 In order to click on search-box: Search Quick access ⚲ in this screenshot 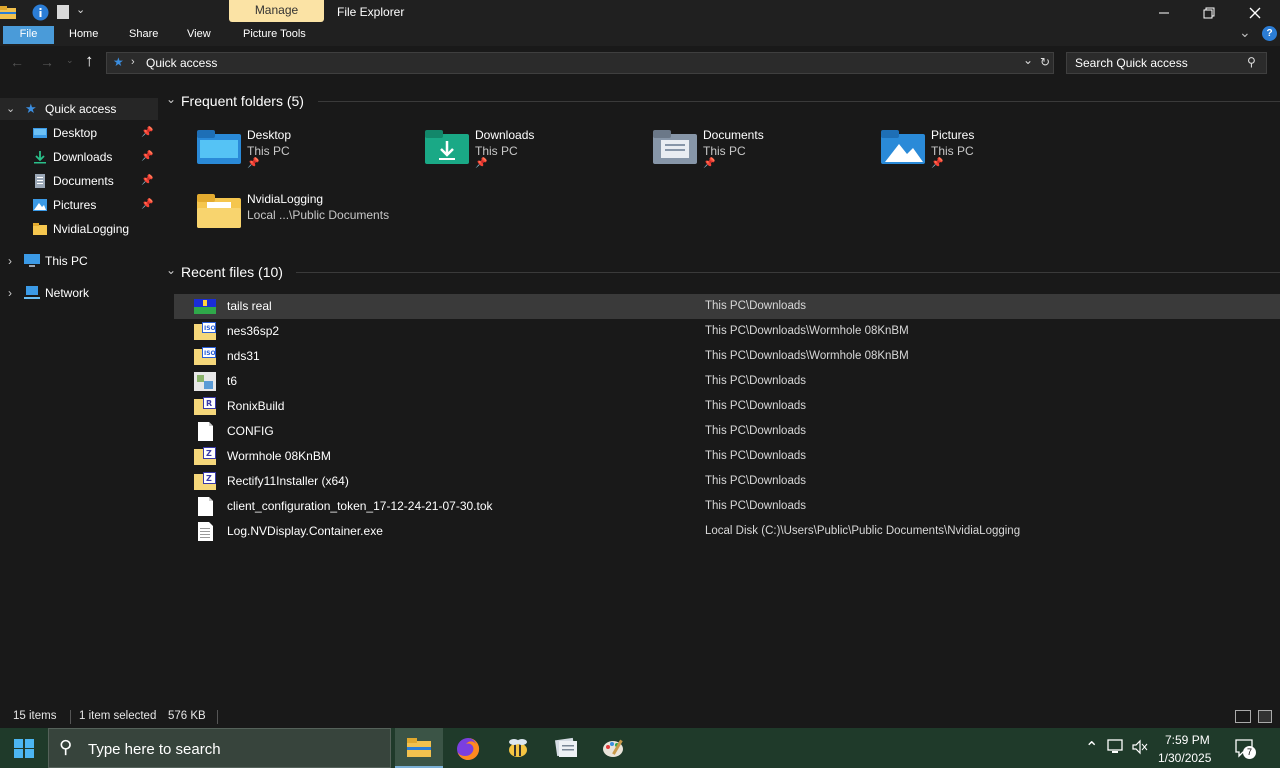, I will do `click(1166, 63)`.